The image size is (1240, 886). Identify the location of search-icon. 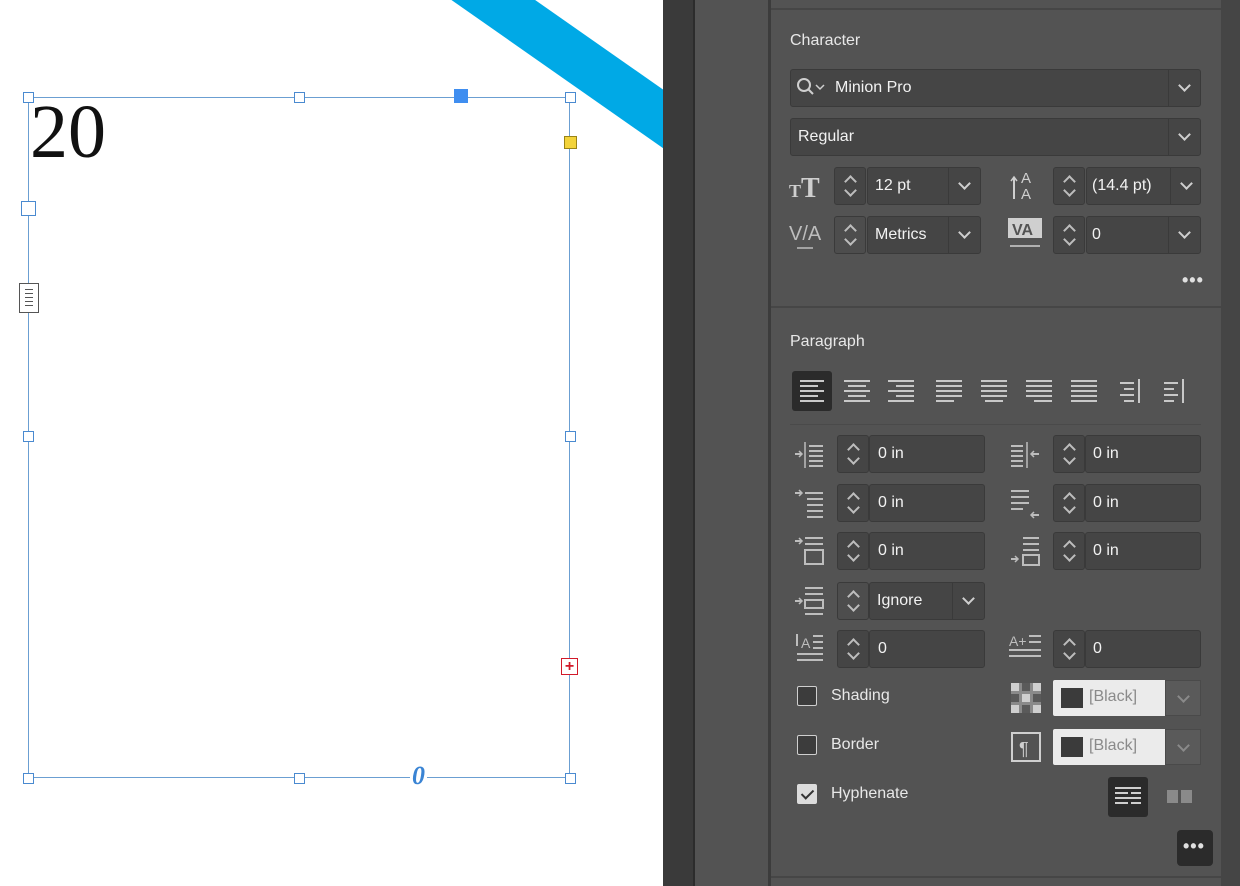
(812, 90).